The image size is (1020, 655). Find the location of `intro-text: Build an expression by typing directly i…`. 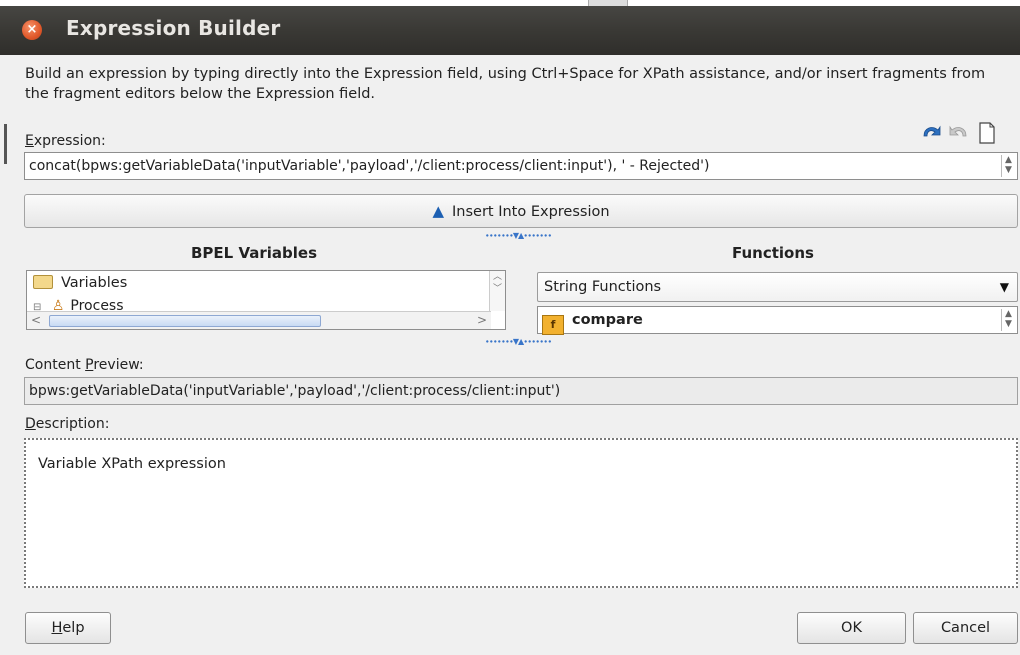

intro-text: Build an expression by typing directly i… is located at coordinates (505, 84).